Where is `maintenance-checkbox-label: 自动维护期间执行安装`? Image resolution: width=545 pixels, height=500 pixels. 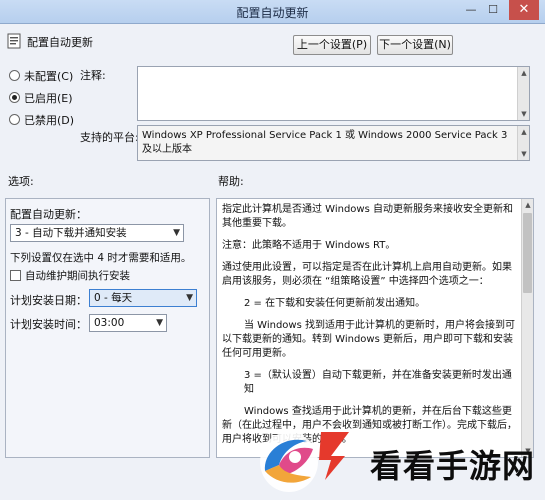 maintenance-checkbox-label: 自动维护期间执行安装 is located at coordinates (77, 276).